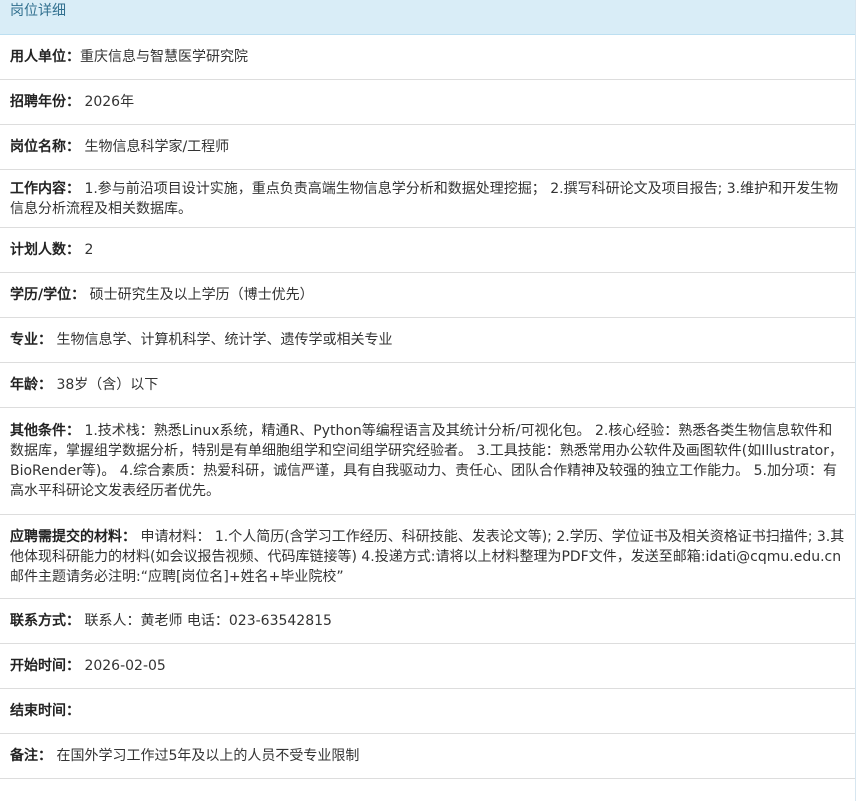  What do you see at coordinates (107, 102) in the screenshot?
I see `field-value: 2026年` at bounding box center [107, 102].